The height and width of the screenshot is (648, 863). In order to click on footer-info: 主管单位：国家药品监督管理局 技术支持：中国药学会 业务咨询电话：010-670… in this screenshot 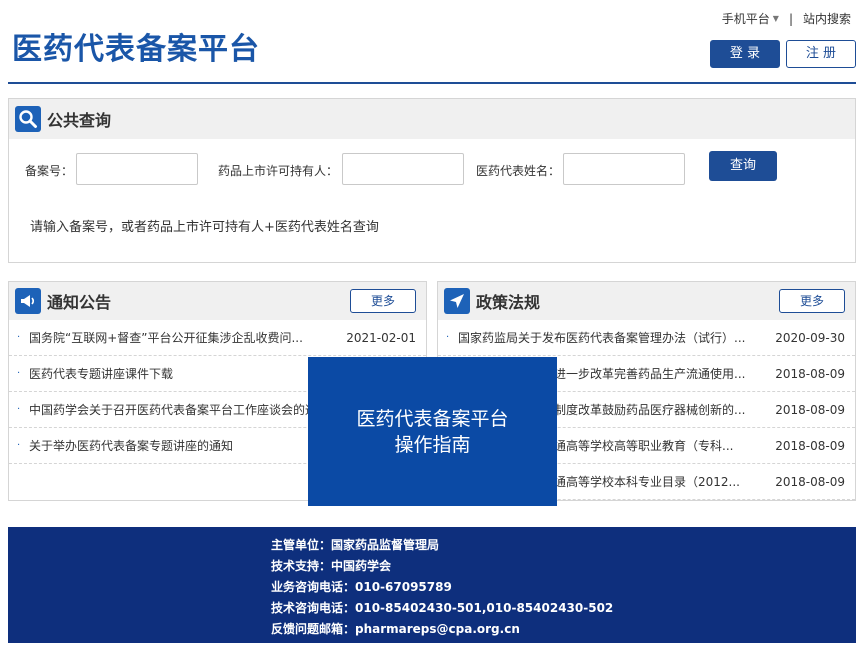, I will do `click(442, 587)`.